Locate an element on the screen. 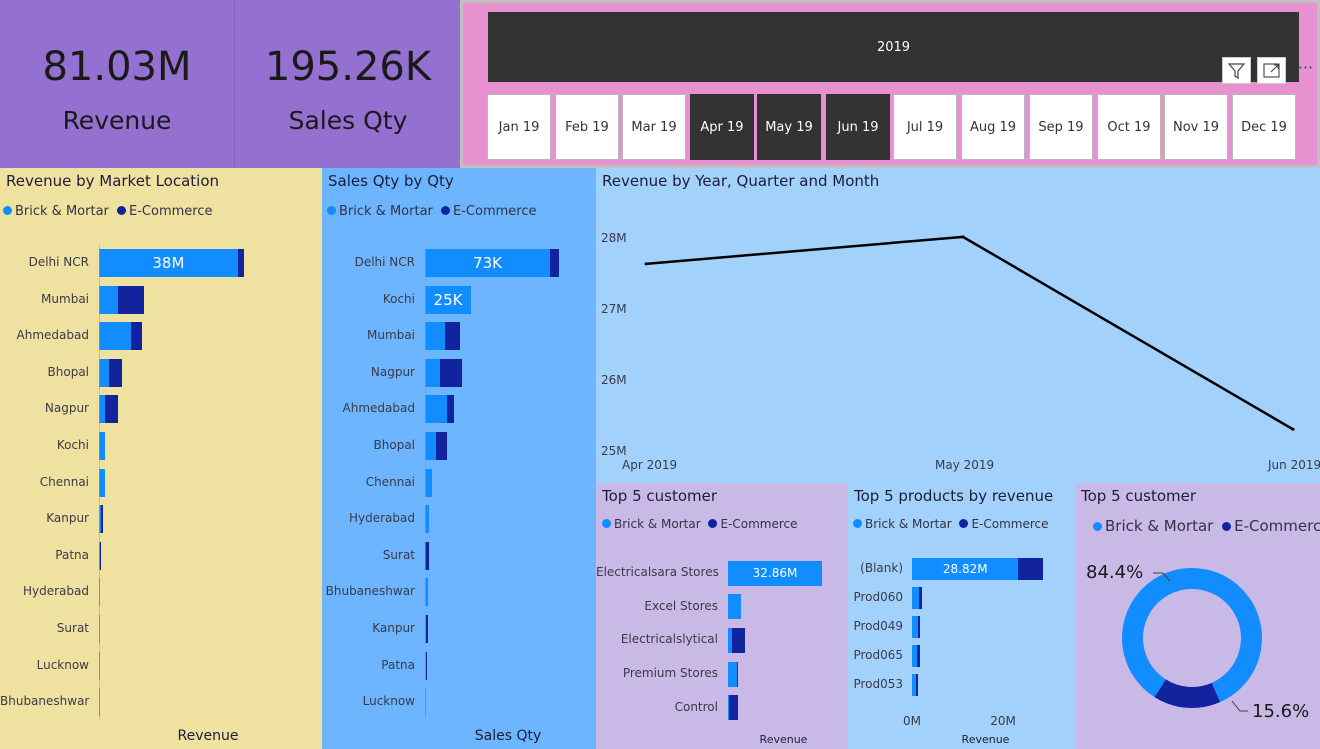 The height and width of the screenshot is (749, 1320). category-label: Prod053 is located at coordinates (878, 684).